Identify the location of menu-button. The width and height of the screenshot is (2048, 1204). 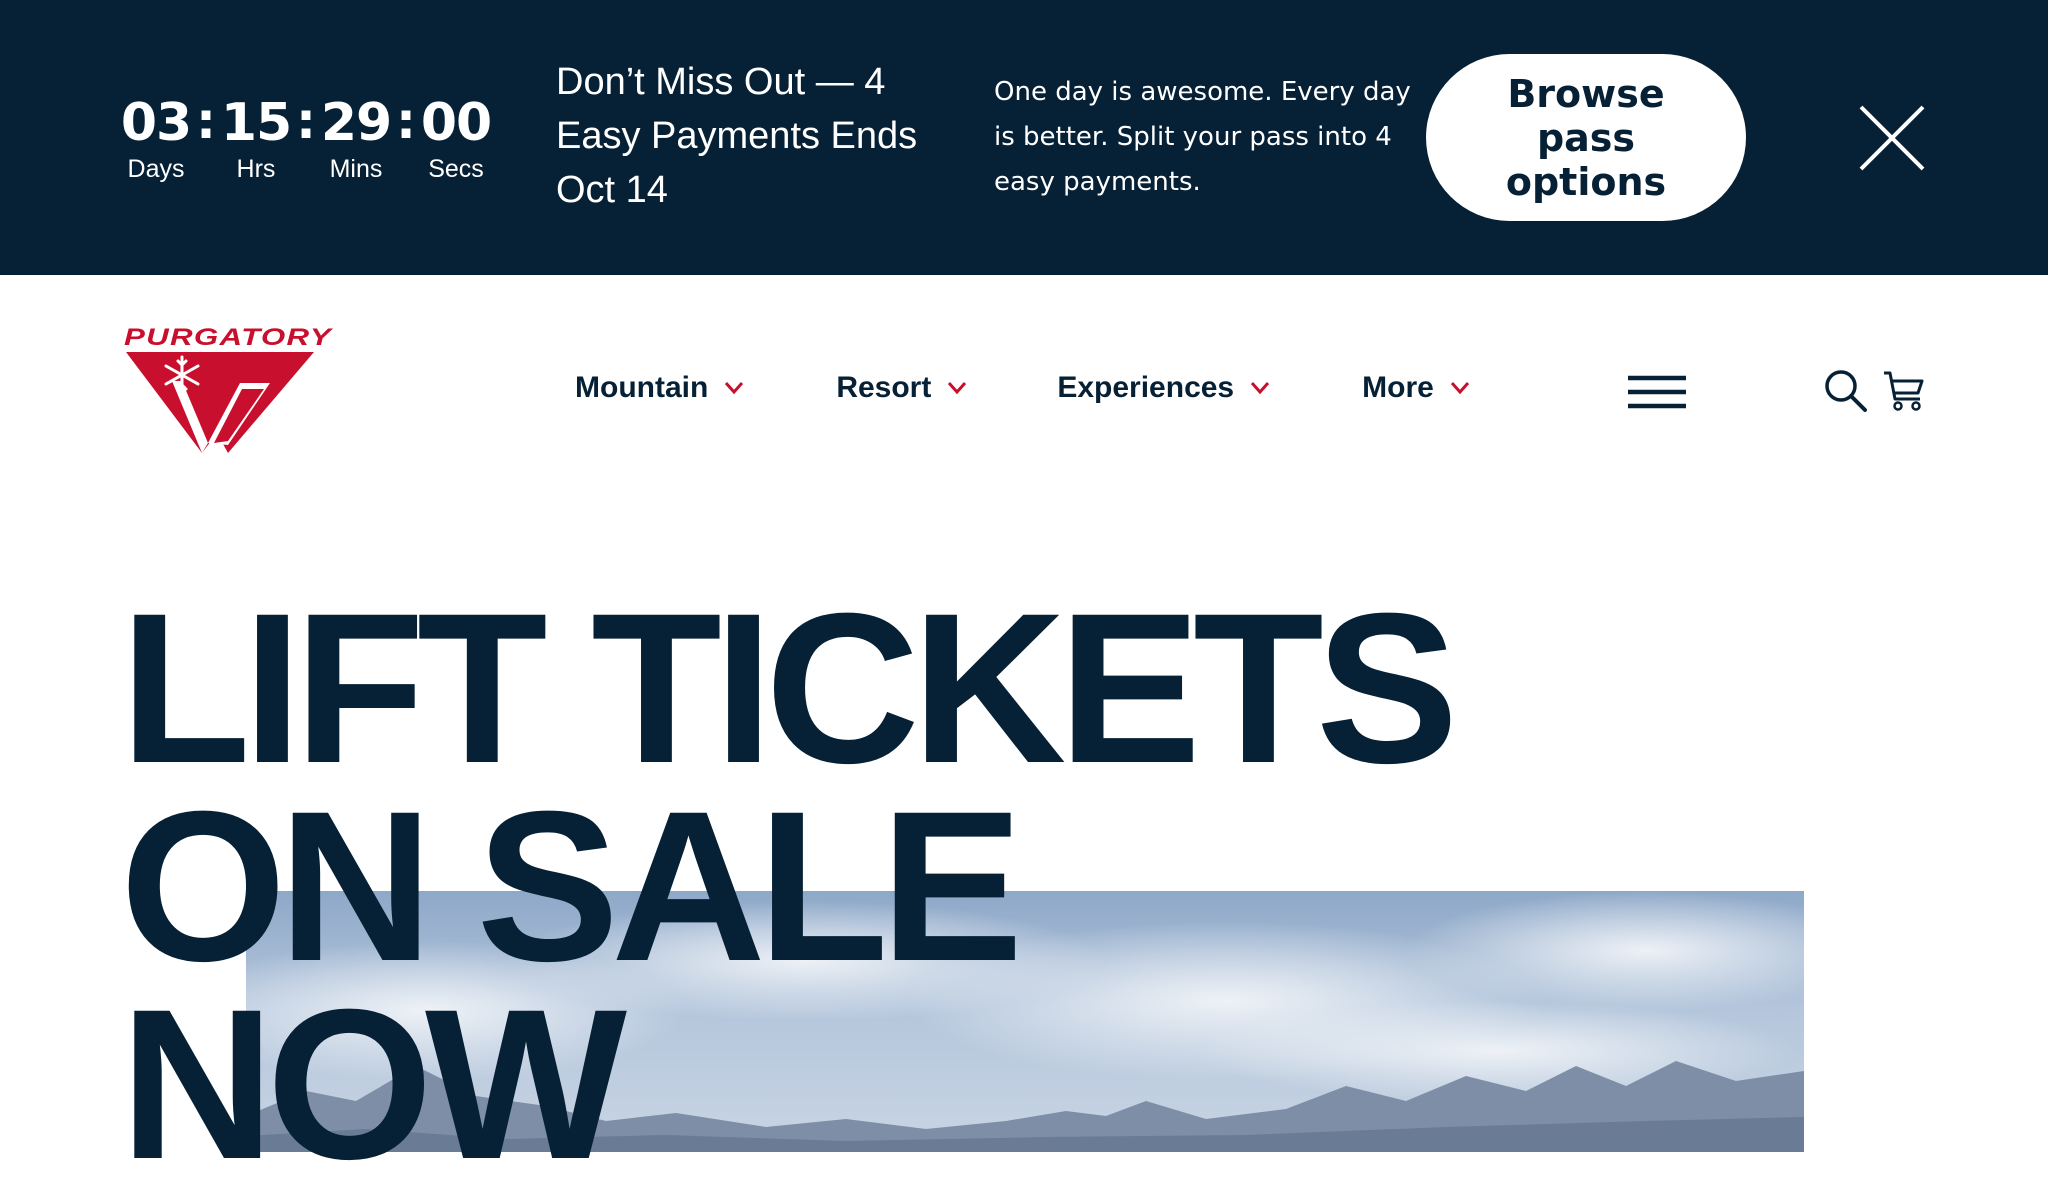
(1657, 392).